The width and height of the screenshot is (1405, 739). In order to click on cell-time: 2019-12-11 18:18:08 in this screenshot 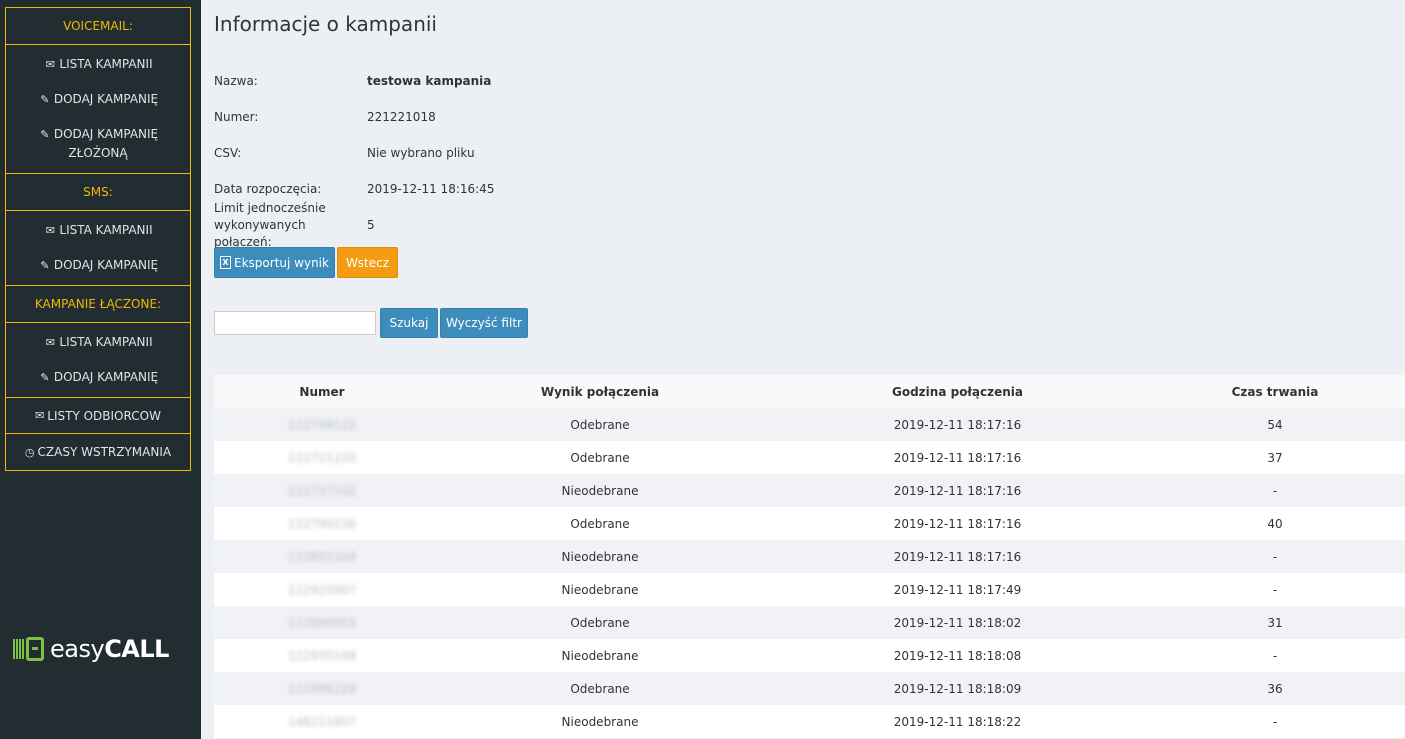, I will do `click(957, 655)`.